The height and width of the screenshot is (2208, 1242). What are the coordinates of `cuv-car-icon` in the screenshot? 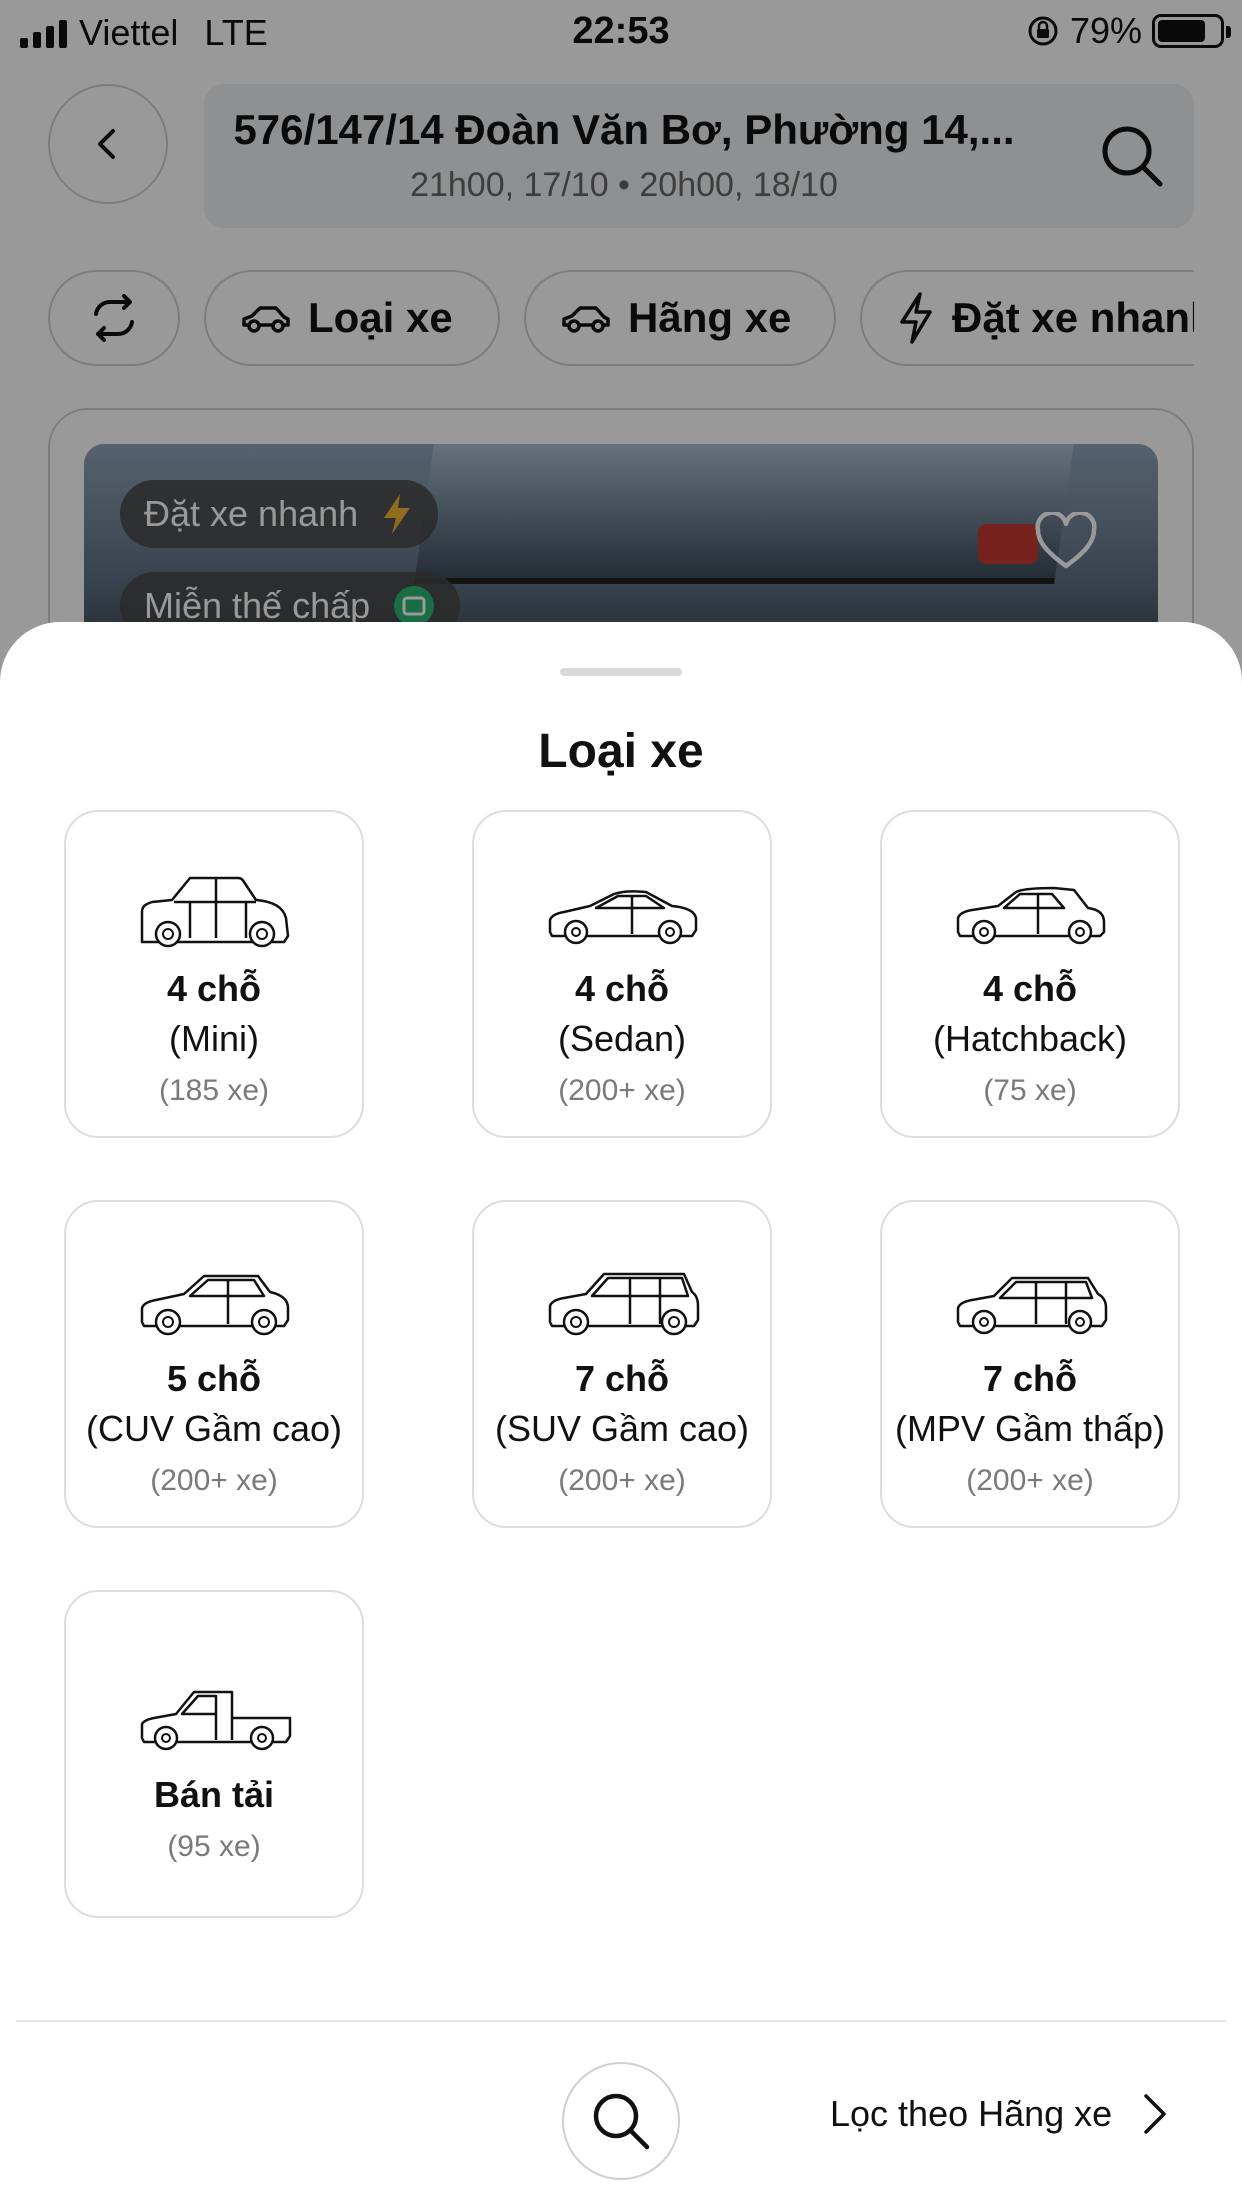 It's located at (215, 1305).